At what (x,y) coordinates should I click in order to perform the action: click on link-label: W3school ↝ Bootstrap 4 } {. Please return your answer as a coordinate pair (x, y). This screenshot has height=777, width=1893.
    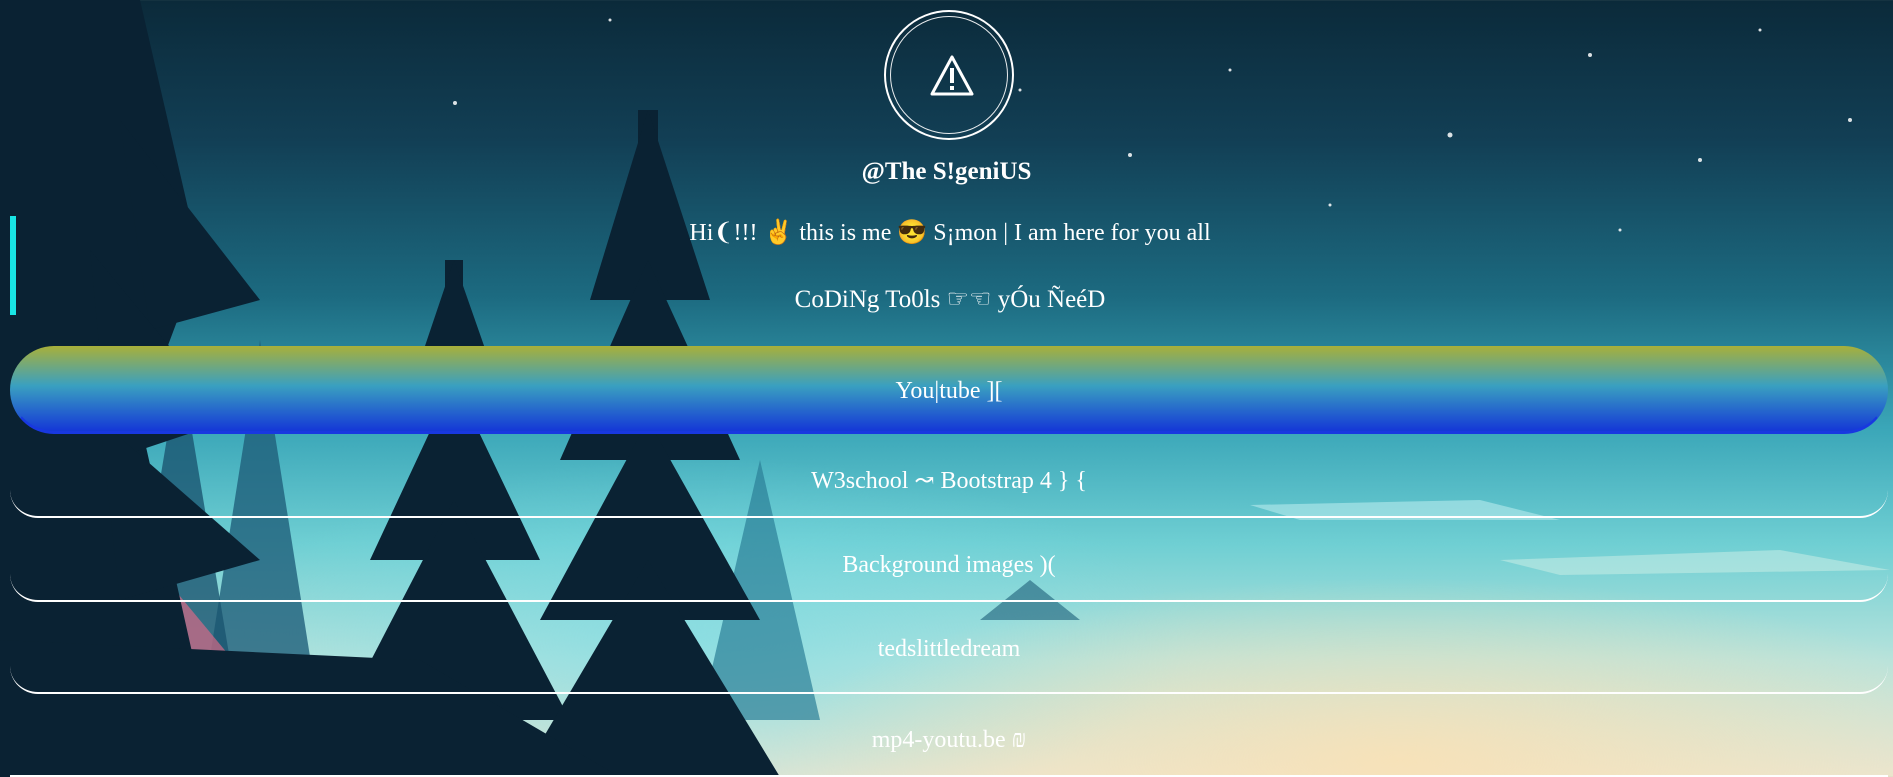
    Looking at the image, I should click on (949, 481).